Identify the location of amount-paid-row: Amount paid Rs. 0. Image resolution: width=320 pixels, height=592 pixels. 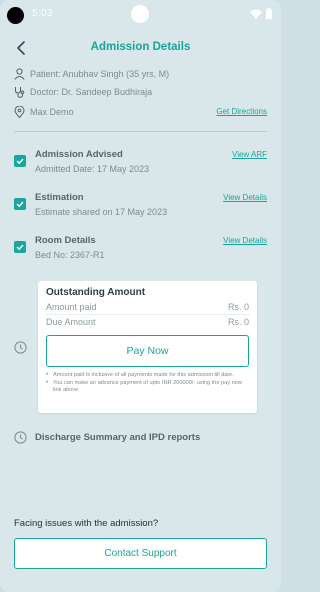
(147, 307).